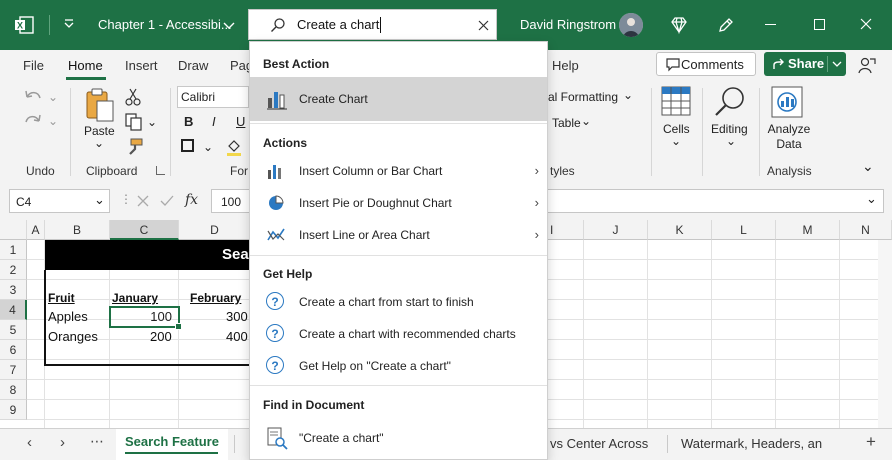  Describe the element at coordinates (13, 270) in the screenshot. I see `row-header-2: 2` at that location.